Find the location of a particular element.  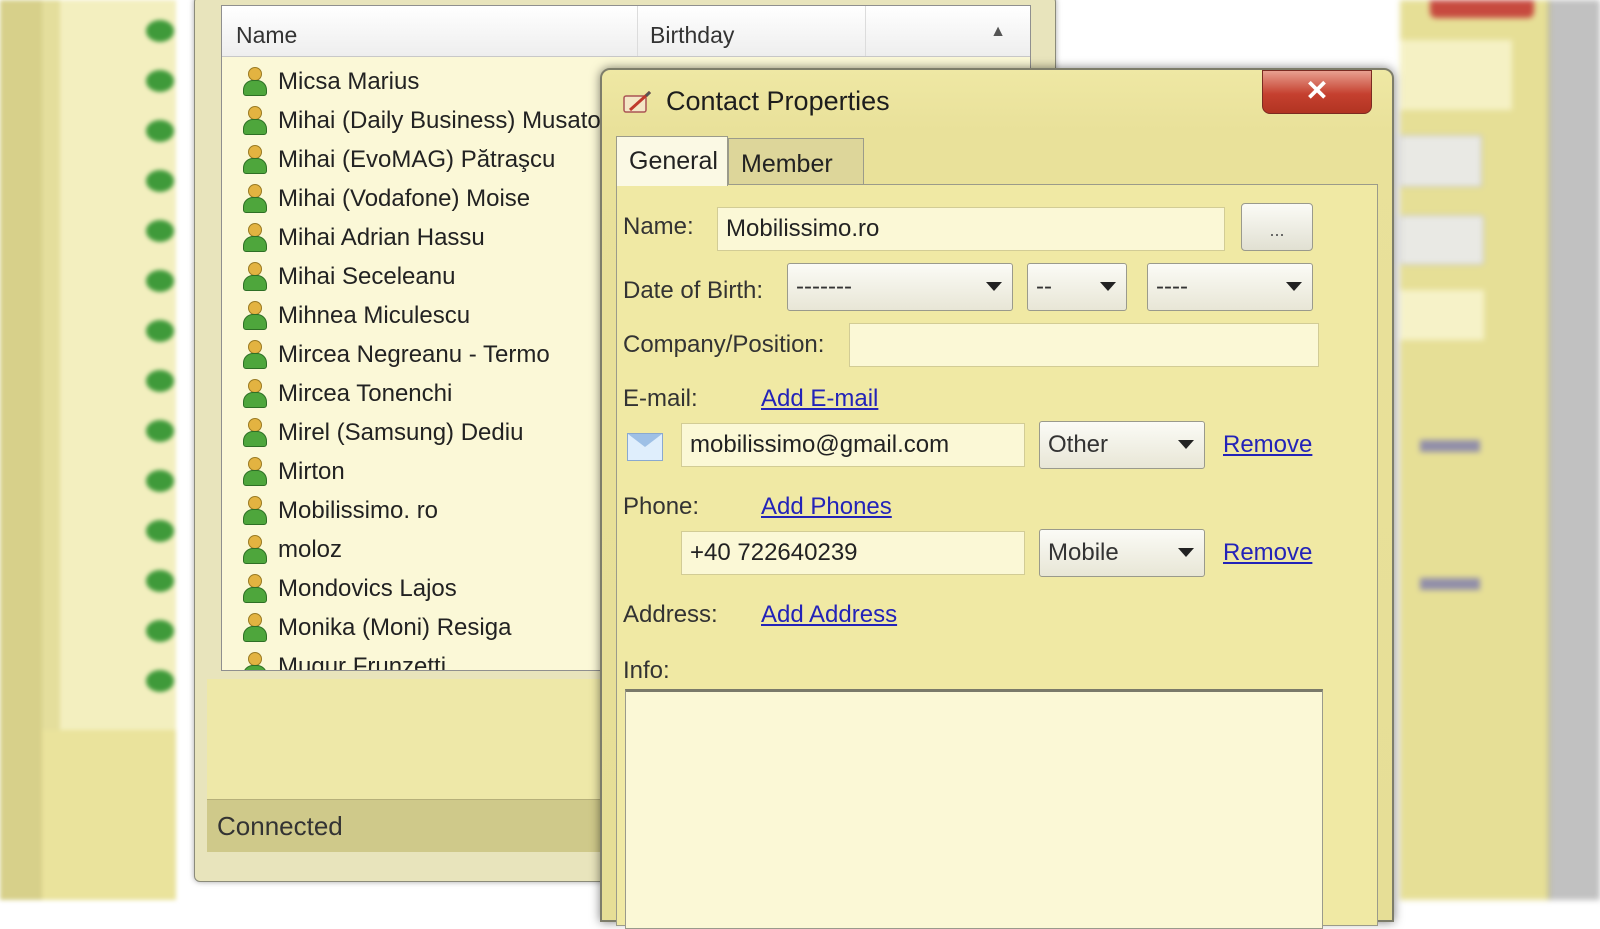

email-envelope-icon is located at coordinates (645, 447).